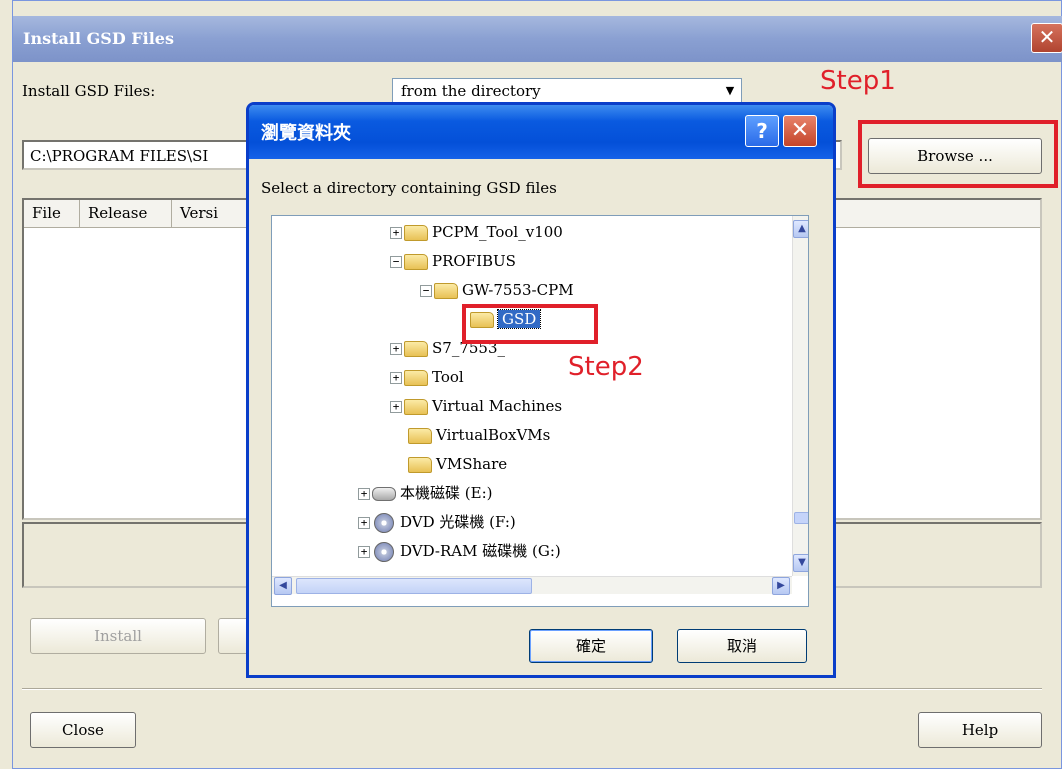 The height and width of the screenshot is (769, 1062). I want to click on ok-button: 確定, so click(591, 646).